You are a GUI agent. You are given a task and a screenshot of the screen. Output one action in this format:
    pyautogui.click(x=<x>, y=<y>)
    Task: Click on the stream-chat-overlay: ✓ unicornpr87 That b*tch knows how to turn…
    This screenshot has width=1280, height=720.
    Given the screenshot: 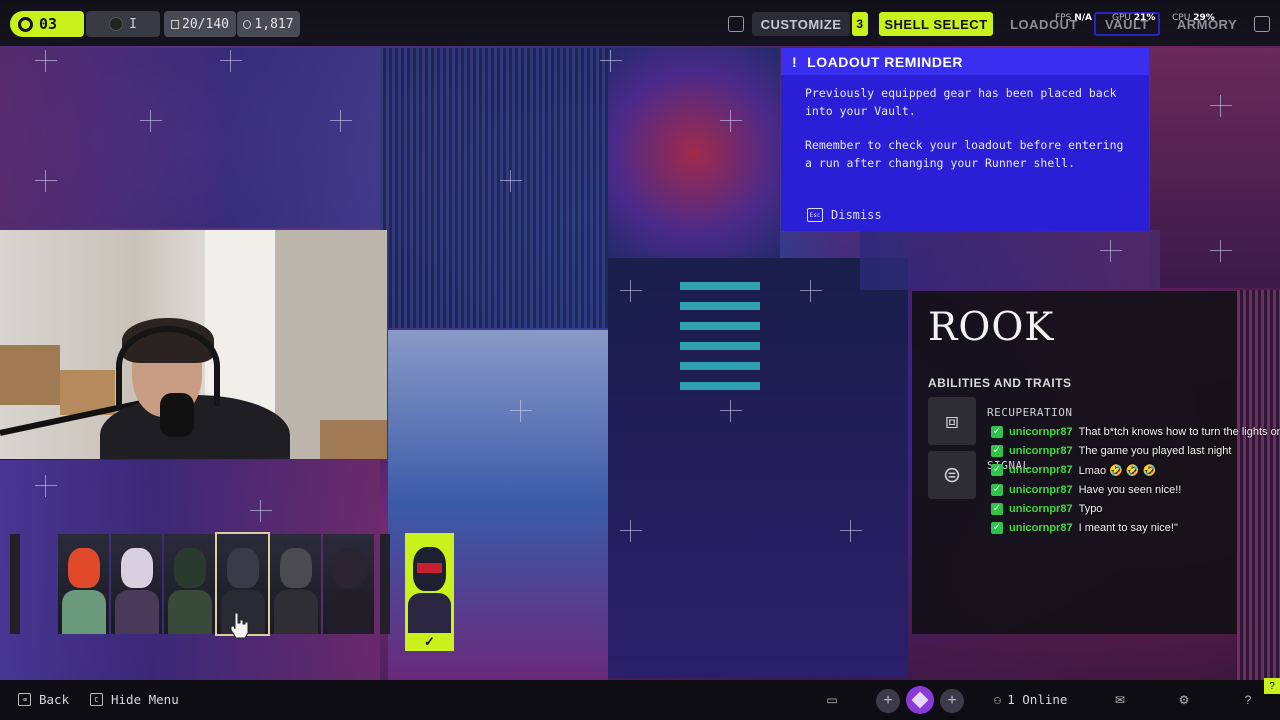 What is the action you would take?
    pyautogui.click(x=1135, y=480)
    